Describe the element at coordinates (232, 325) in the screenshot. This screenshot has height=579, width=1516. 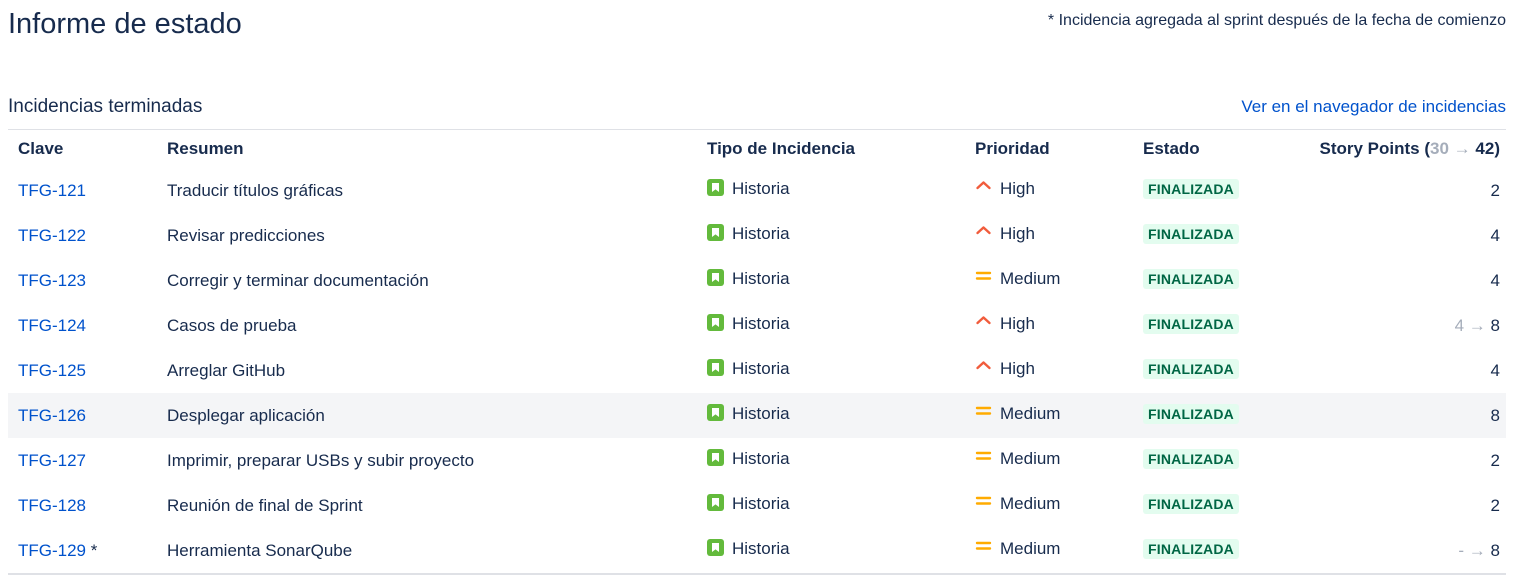
I see `issue-summary: Casos de prueba` at that location.